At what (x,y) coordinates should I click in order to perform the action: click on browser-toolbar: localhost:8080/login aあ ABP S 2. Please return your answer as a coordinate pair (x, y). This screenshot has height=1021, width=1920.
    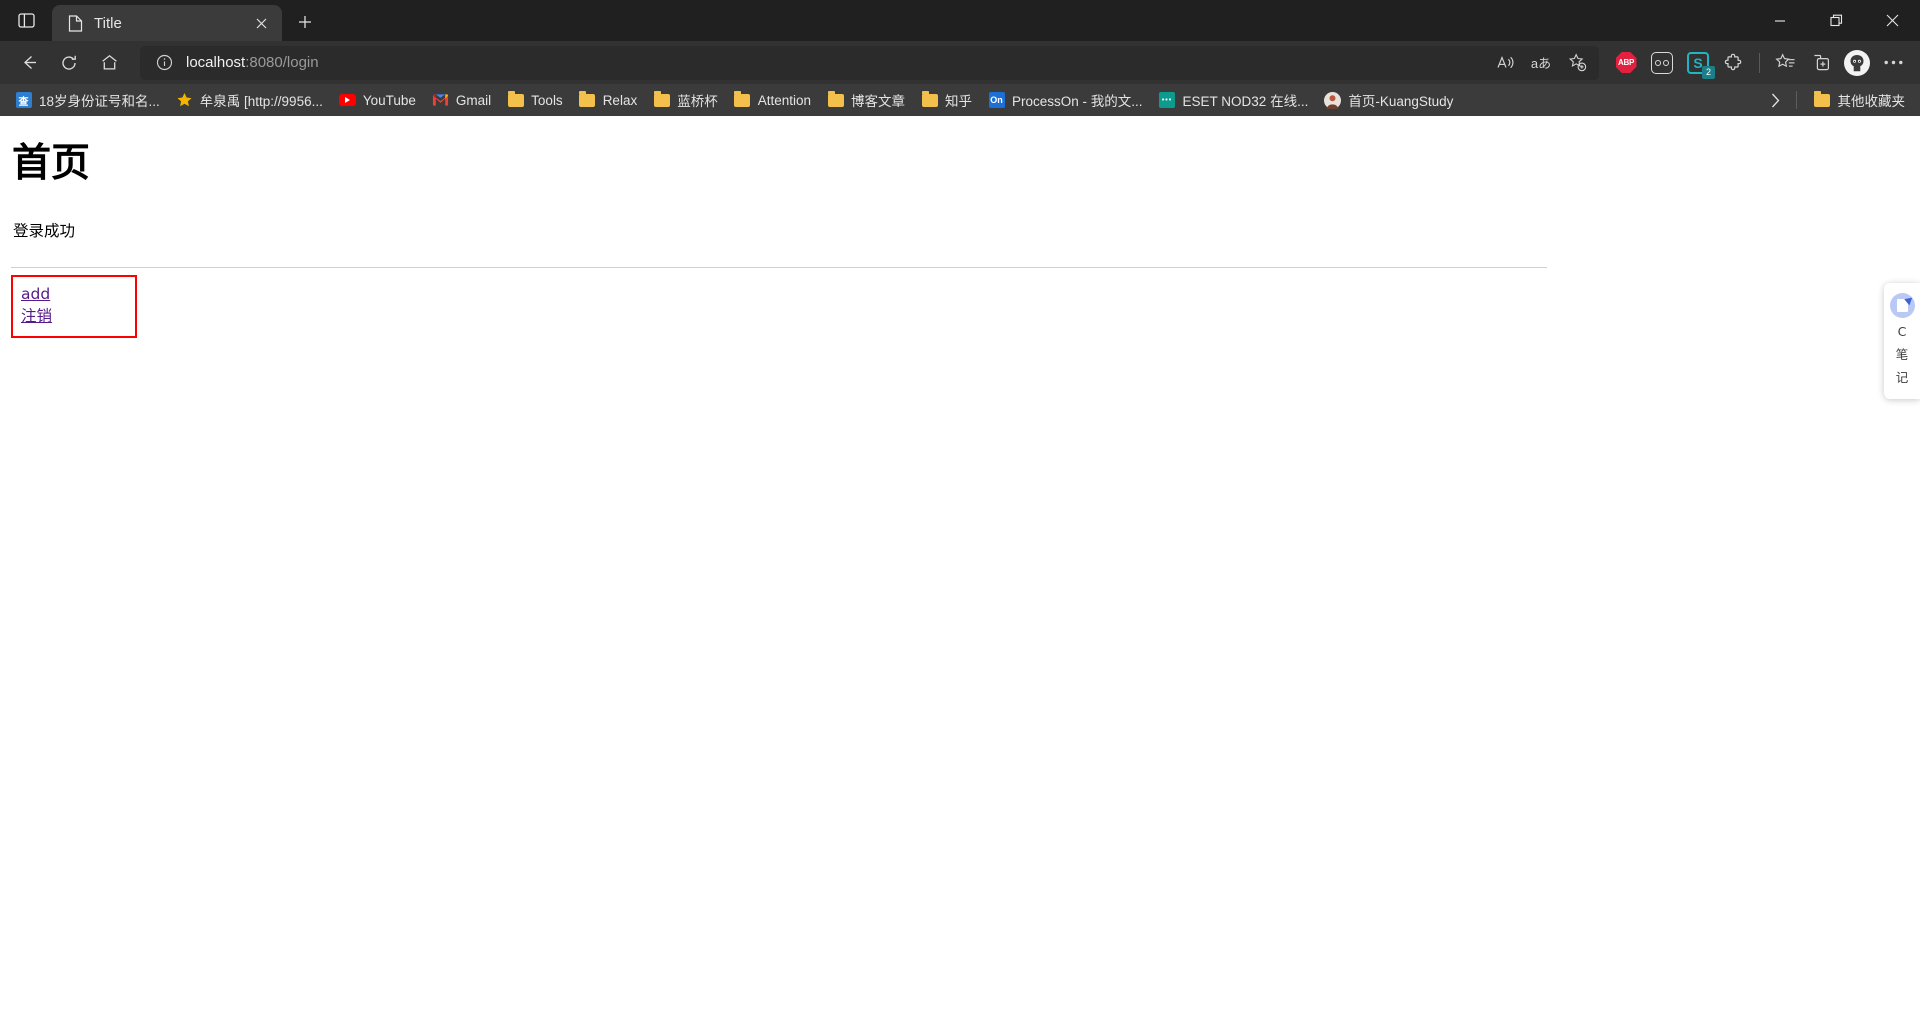
    Looking at the image, I should click on (960, 62).